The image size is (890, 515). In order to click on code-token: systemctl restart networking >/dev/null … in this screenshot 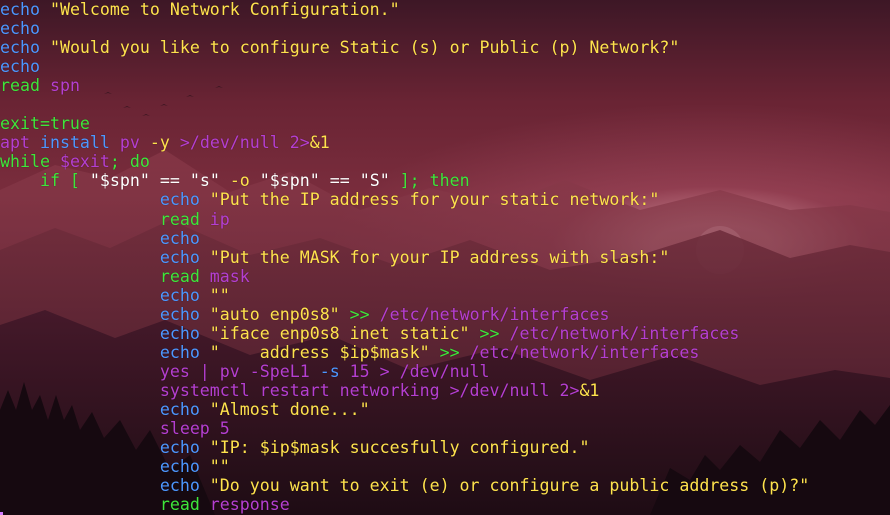, I will do `click(290, 390)`.